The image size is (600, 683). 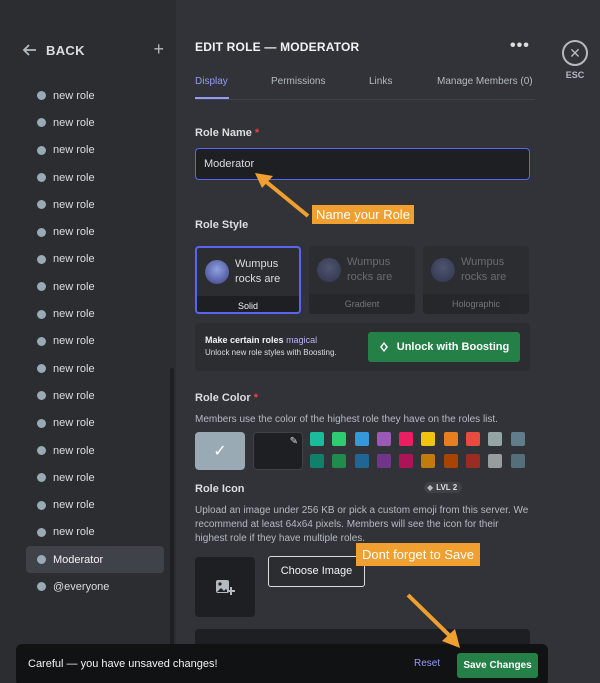 What do you see at coordinates (316, 571) in the screenshot?
I see `choose-image-button: Choose Image` at bounding box center [316, 571].